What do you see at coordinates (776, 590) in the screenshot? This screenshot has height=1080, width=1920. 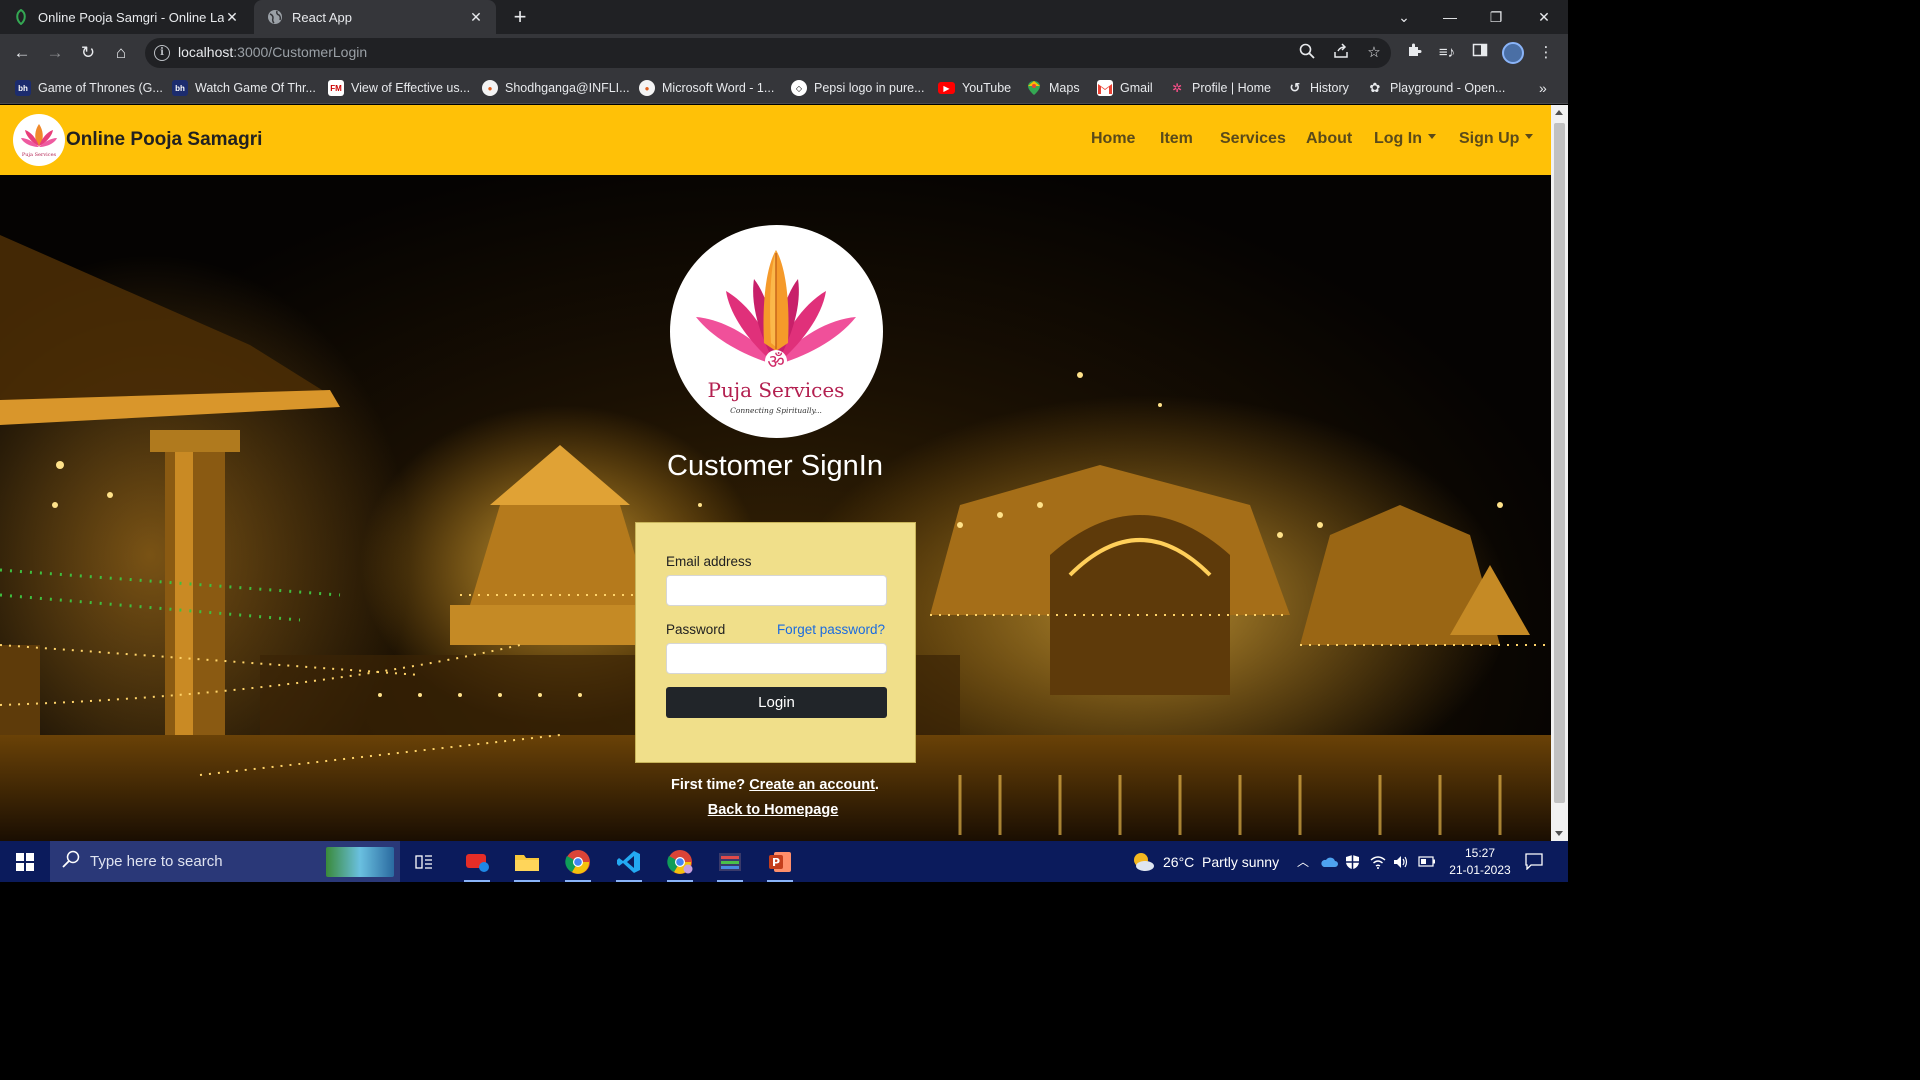 I see `email-field` at bounding box center [776, 590].